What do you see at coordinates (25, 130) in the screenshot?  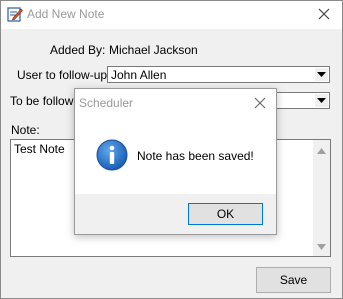 I see `note-label: Note:` at bounding box center [25, 130].